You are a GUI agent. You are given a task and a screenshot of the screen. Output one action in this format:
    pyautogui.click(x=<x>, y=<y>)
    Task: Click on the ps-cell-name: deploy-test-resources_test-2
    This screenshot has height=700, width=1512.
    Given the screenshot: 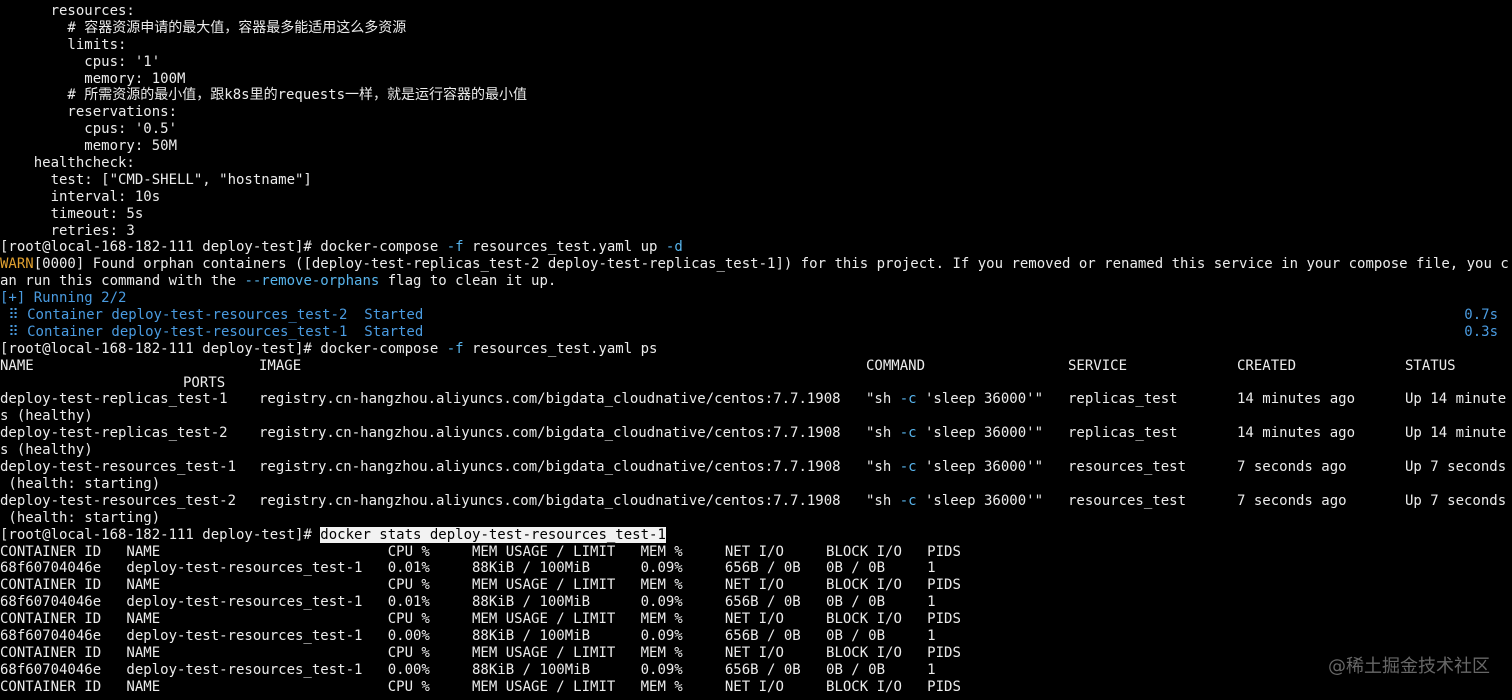 What is the action you would take?
    pyautogui.click(x=118, y=500)
    